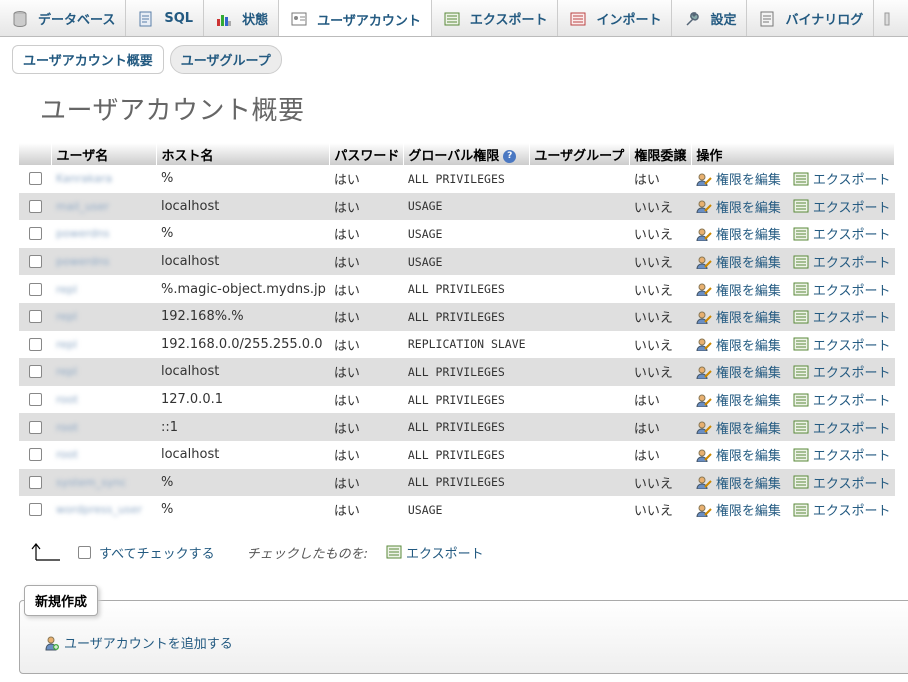 The image size is (908, 682). Describe the element at coordinates (891, 18) in the screenshot. I see `tab-more` at that location.